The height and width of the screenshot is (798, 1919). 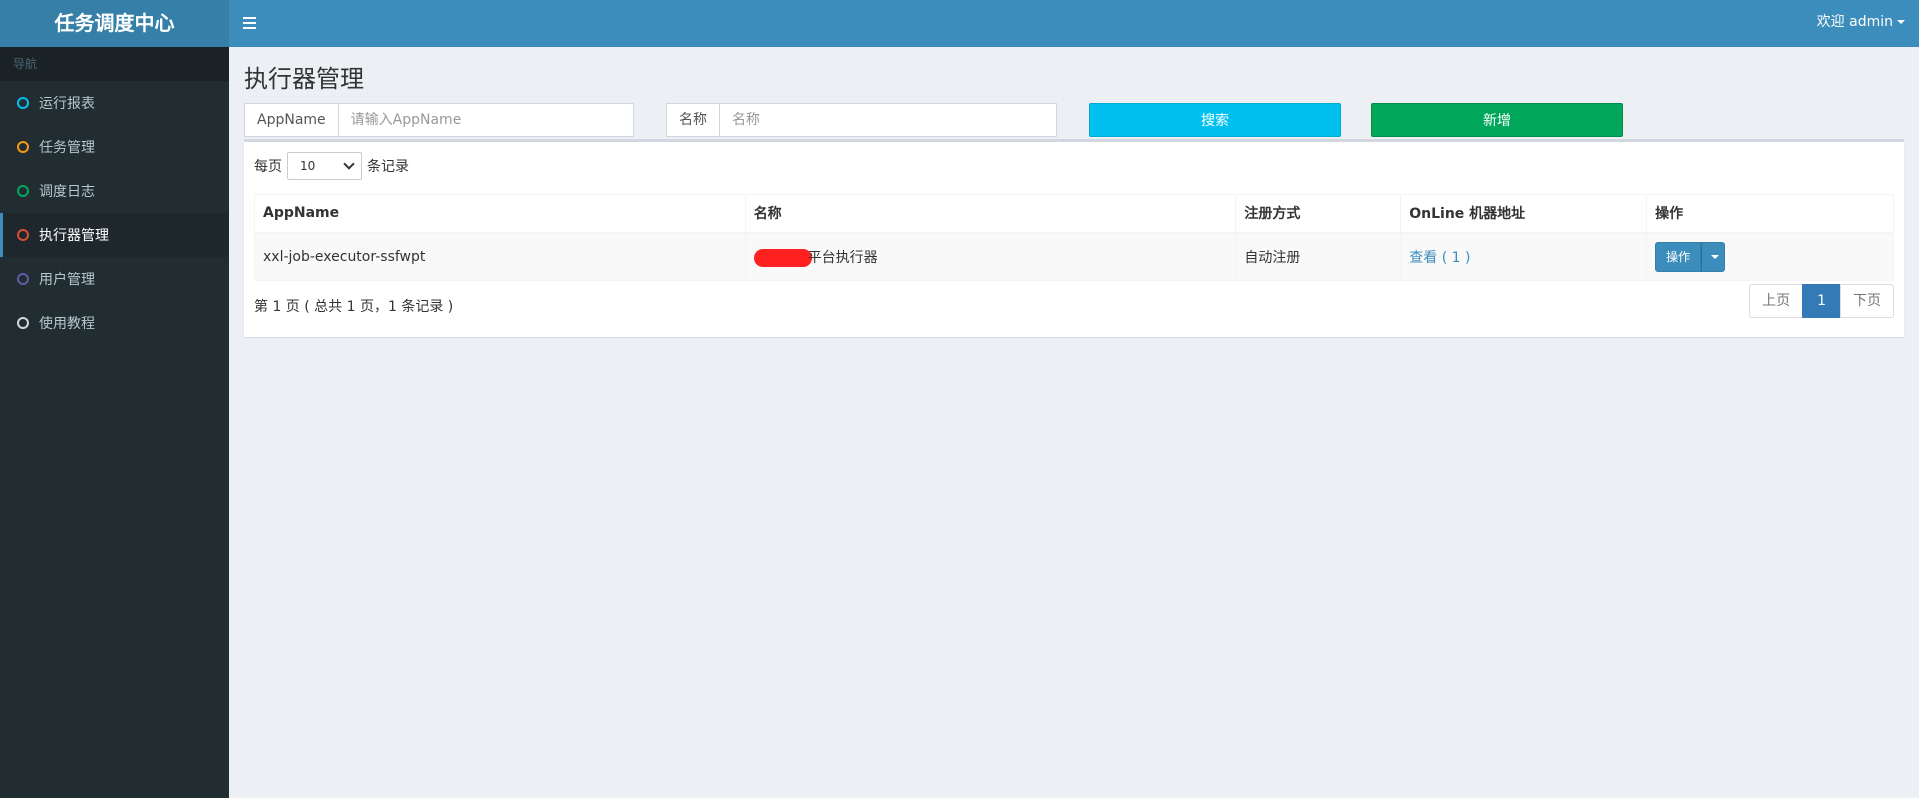 I want to click on column-header-appname: AppName, so click(x=500, y=214).